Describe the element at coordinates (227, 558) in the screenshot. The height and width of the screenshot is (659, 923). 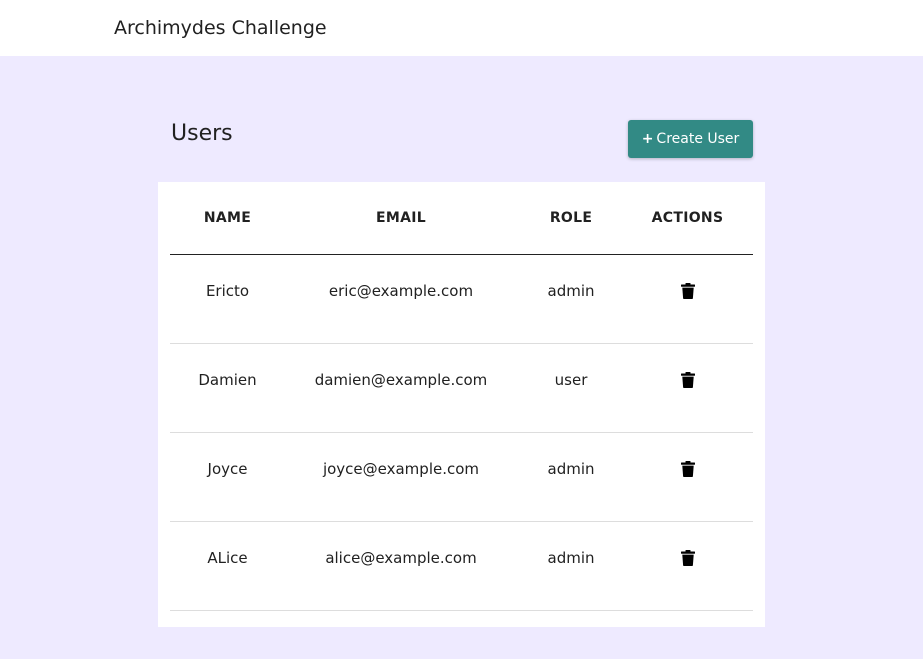
I see `user-name-cell: ALice` at that location.